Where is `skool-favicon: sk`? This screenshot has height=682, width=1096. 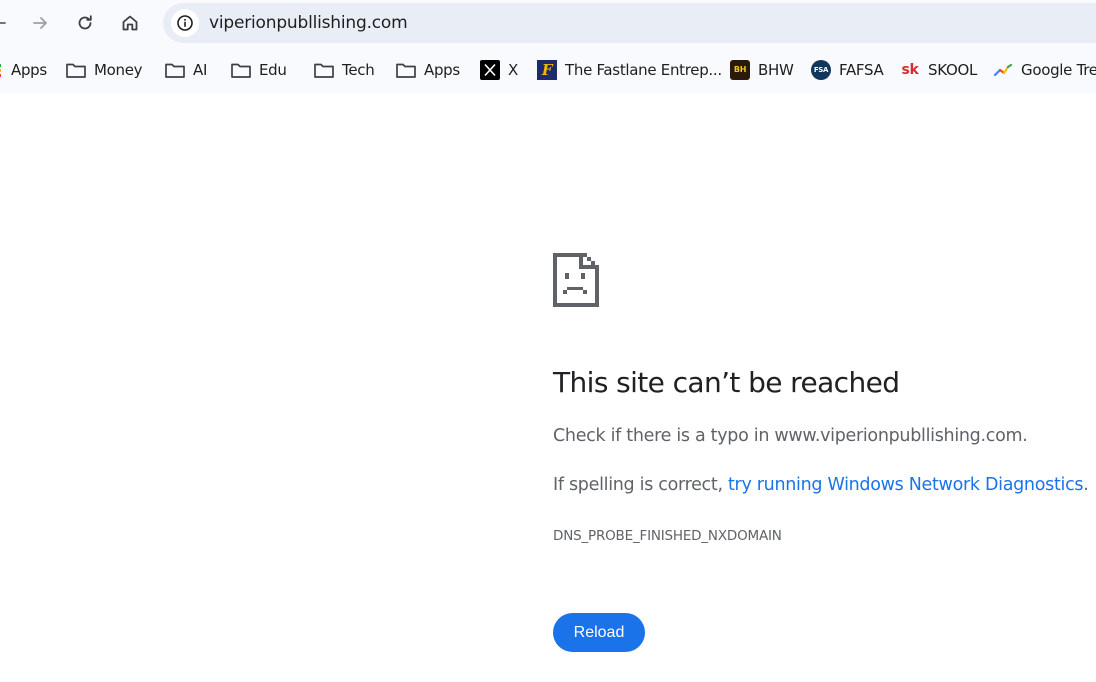
skool-favicon: sk is located at coordinates (910, 70).